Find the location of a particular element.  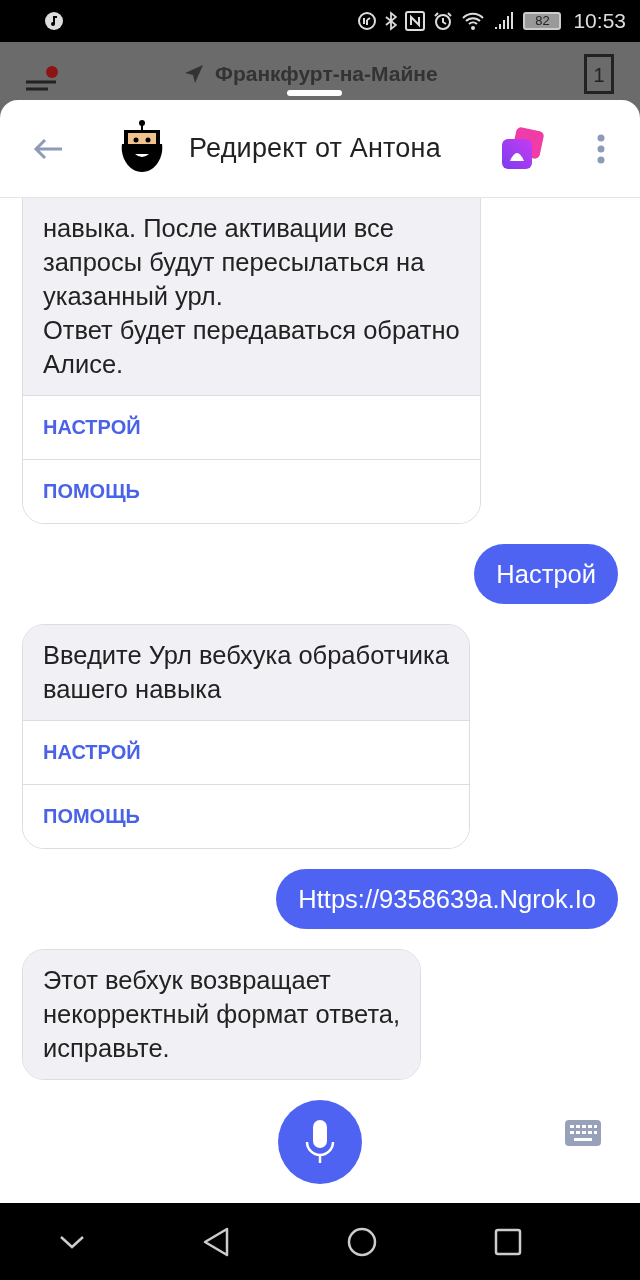

bluetooth-icon is located at coordinates (391, 21).